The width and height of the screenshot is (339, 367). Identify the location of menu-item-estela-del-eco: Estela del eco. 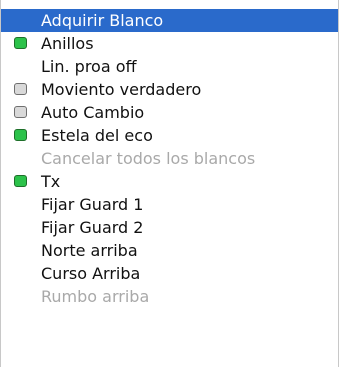
(169, 135).